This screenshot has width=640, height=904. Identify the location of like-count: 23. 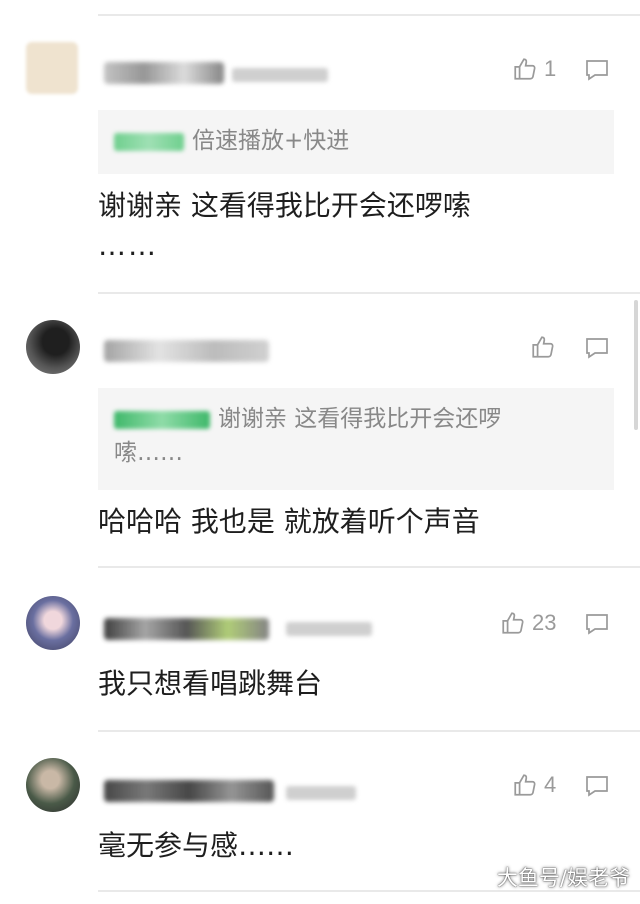
(544, 622).